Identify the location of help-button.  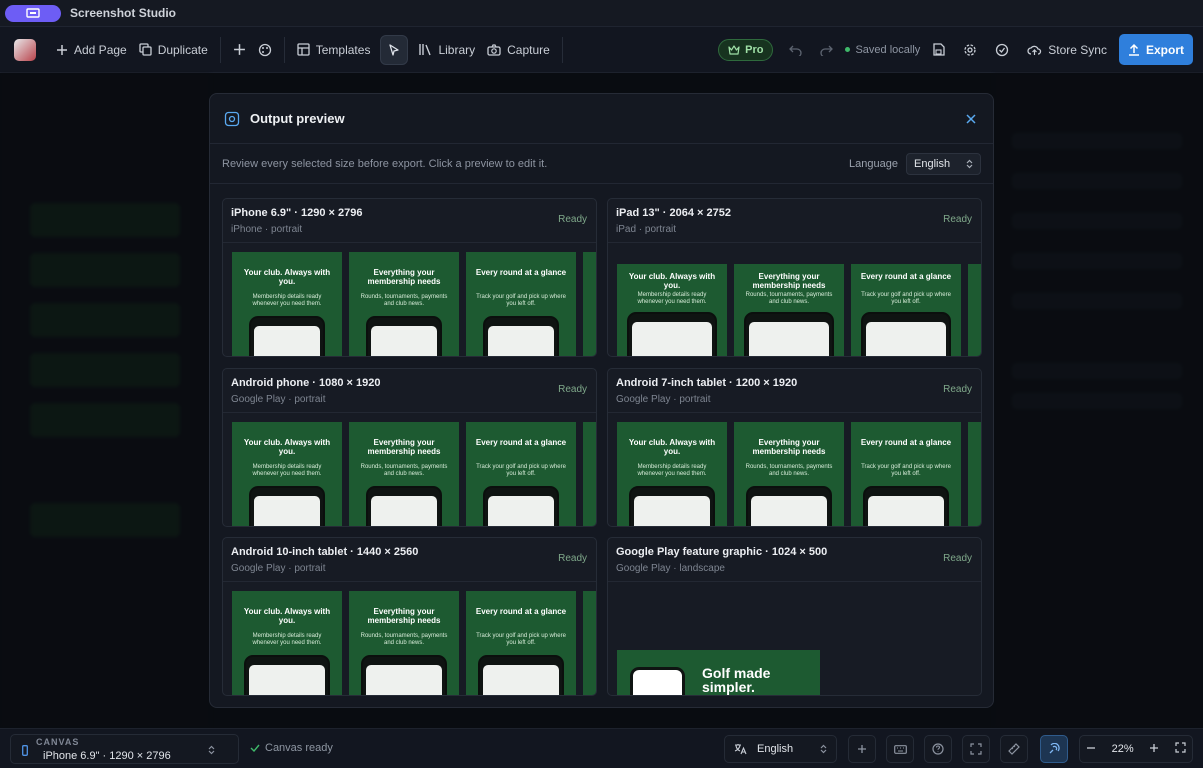
(938, 749).